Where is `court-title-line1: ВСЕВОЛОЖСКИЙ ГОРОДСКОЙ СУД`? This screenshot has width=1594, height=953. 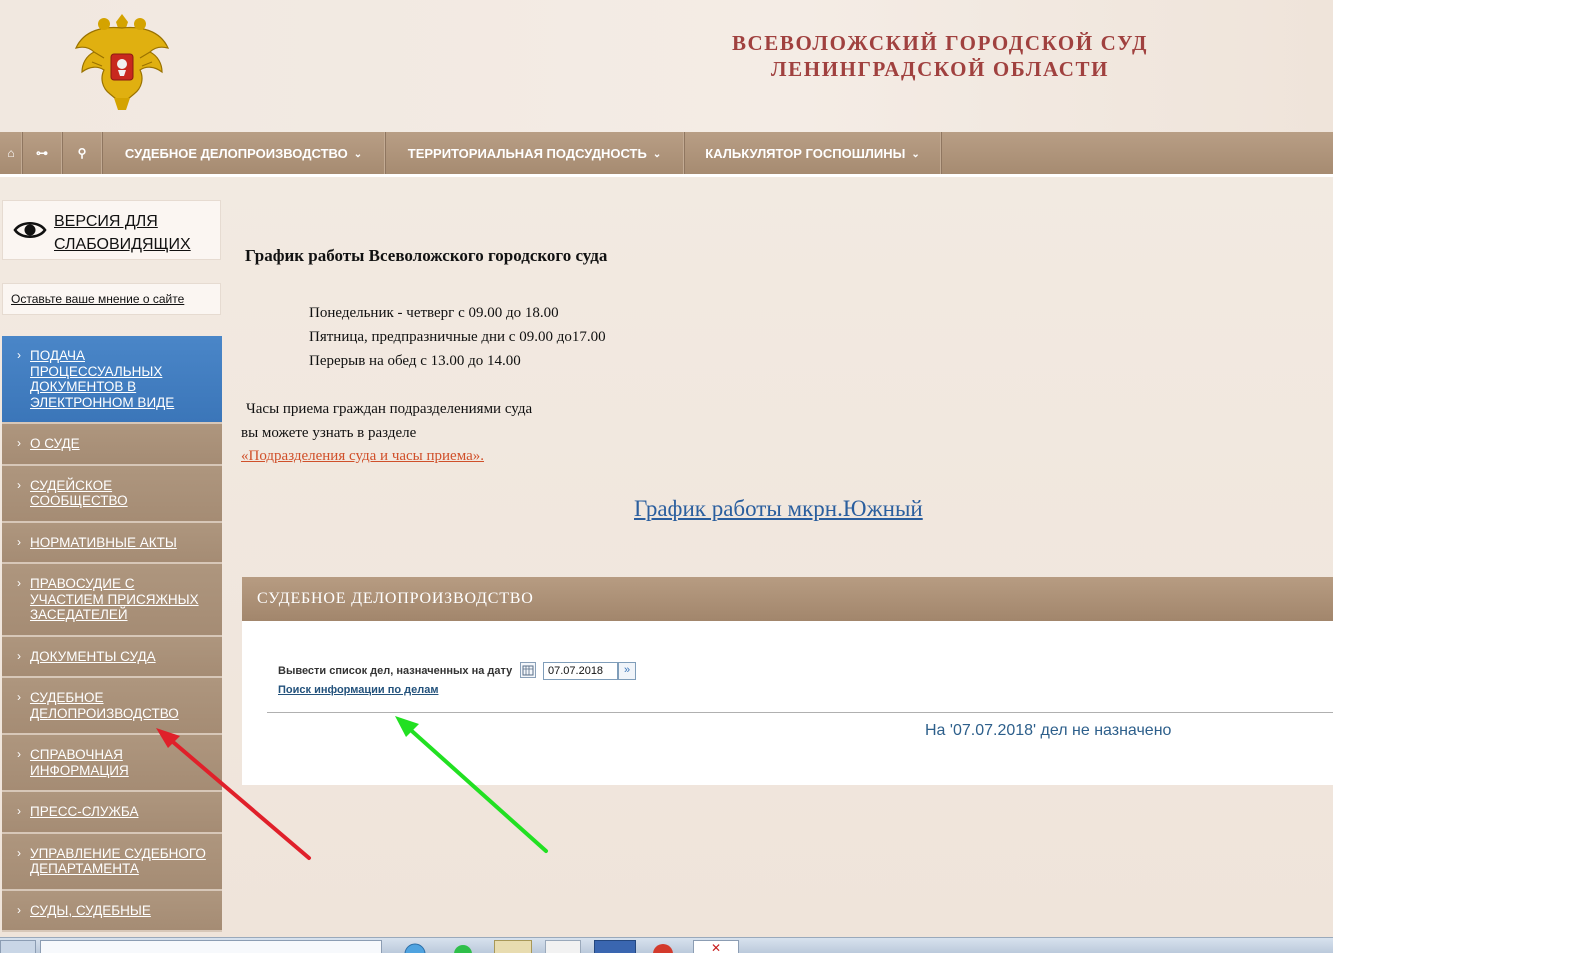 court-title-line1: ВСЕВОЛОЖСКИЙ ГОРОДСКОЙ СУД is located at coordinates (940, 43).